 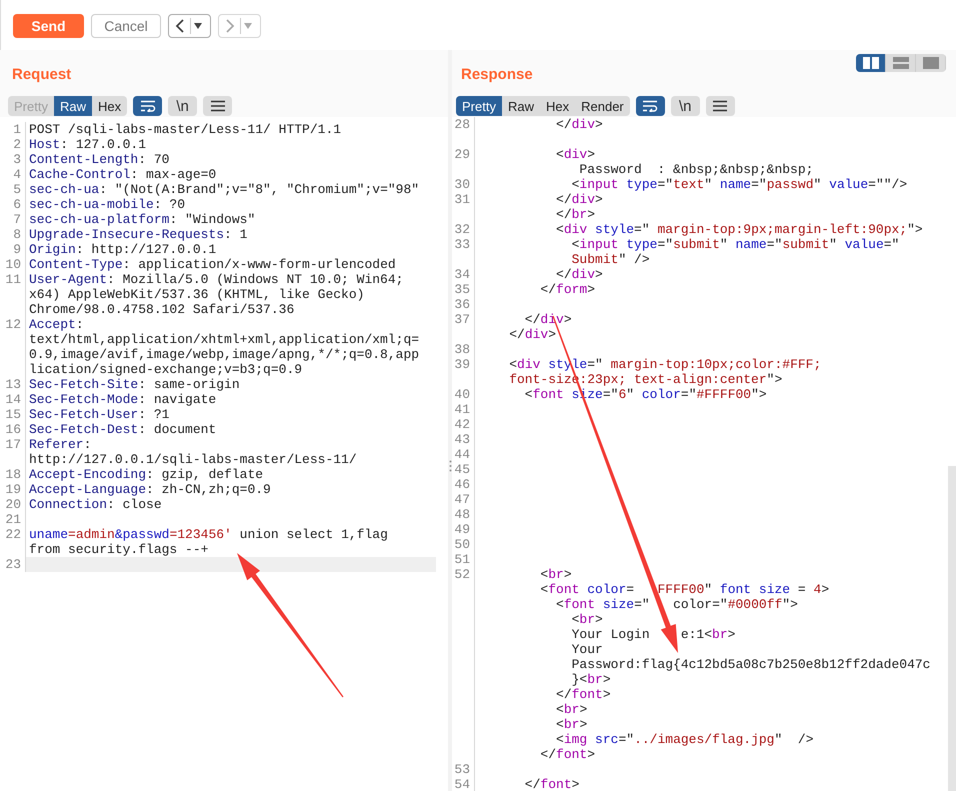 I want to click on code-line: <font size=" color="#0000ff">, so click(x=677, y=604).